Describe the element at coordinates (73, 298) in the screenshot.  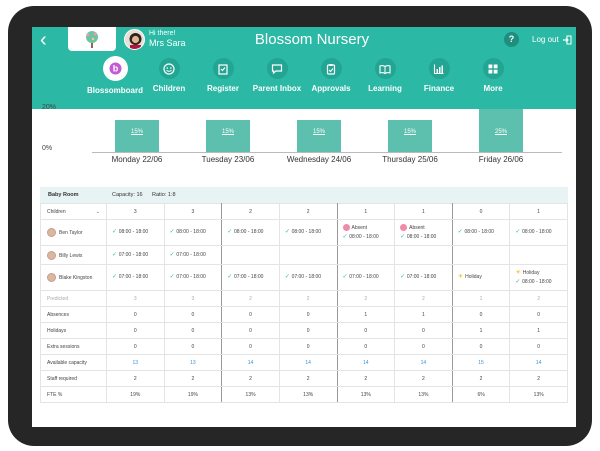
I see `stat-label: Predicted` at that location.